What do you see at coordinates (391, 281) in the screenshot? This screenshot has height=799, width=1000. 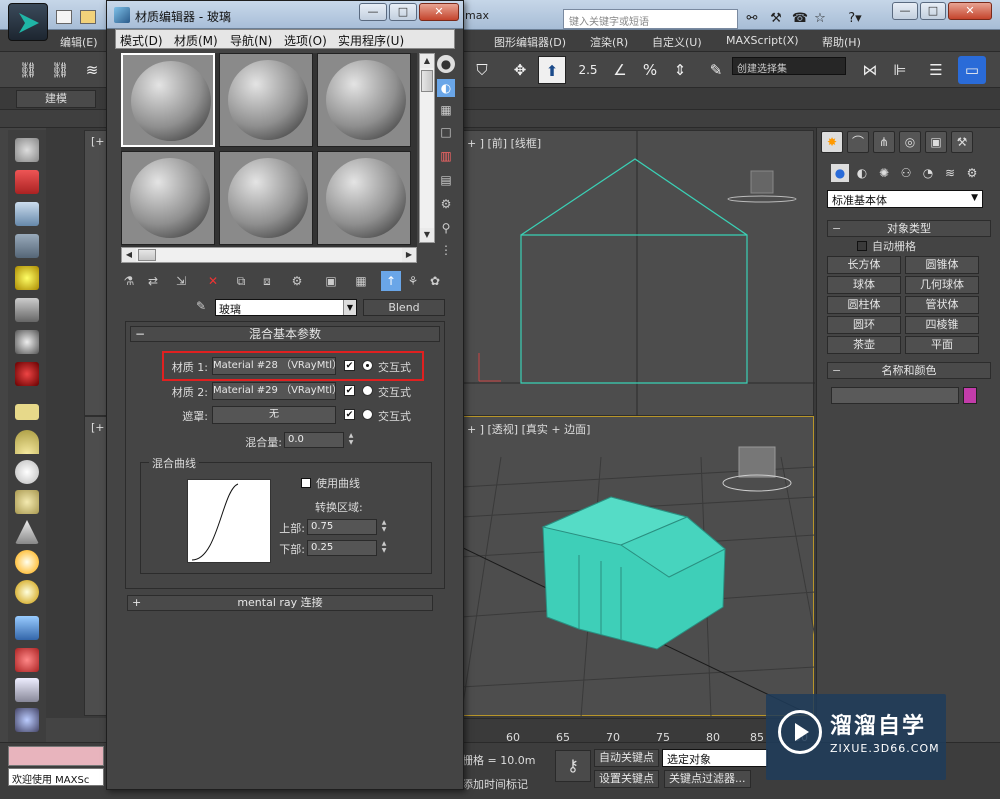 I see `go-to-parent-icon: ↑` at bounding box center [391, 281].